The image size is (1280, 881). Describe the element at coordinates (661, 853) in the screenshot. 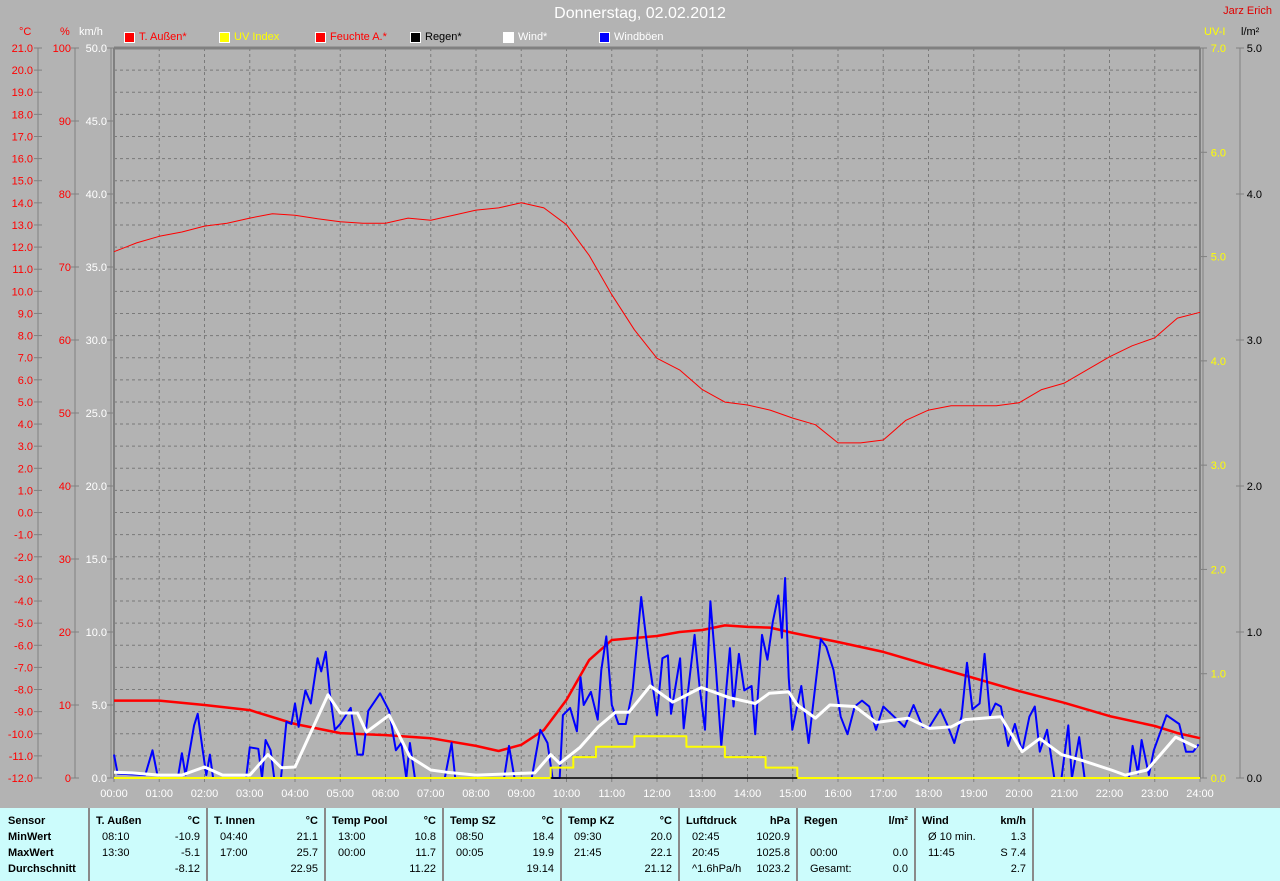

I see `stat-value: 22.1` at that location.